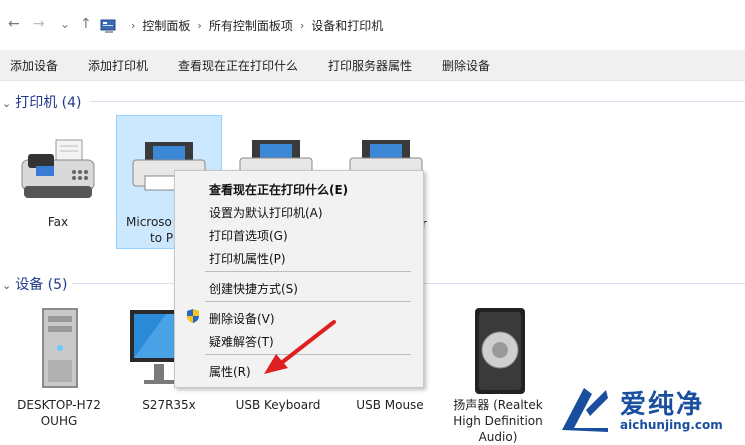 The width and height of the screenshot is (745, 445). Describe the element at coordinates (34, 65) in the screenshot. I see `add-device-button: 添加设备` at that location.